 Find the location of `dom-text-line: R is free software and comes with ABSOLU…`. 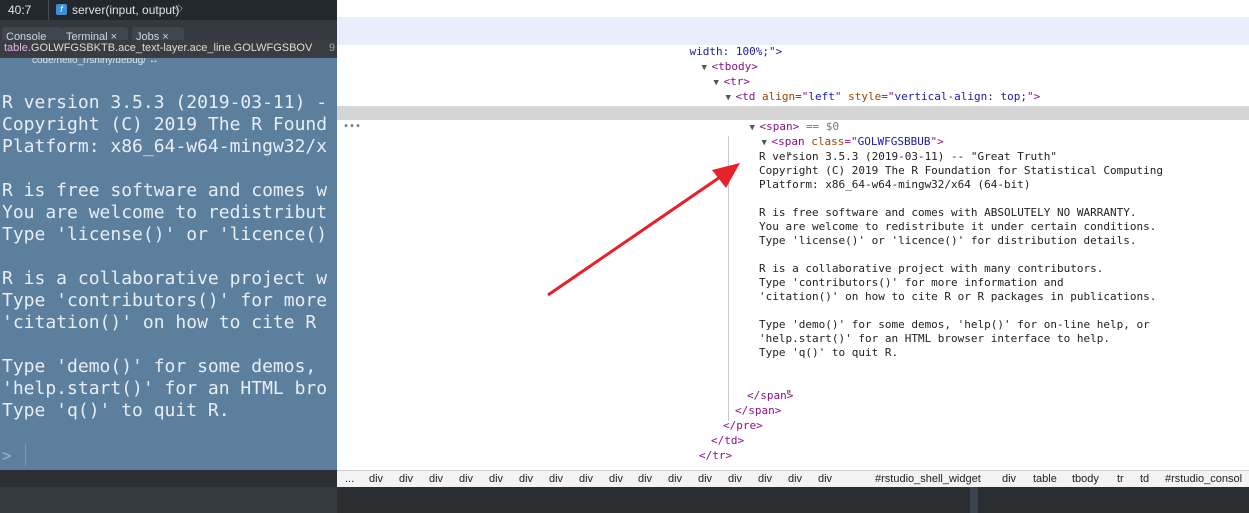

dom-text-line: R is free software and comes with ABSOLU… is located at coordinates (948, 212).